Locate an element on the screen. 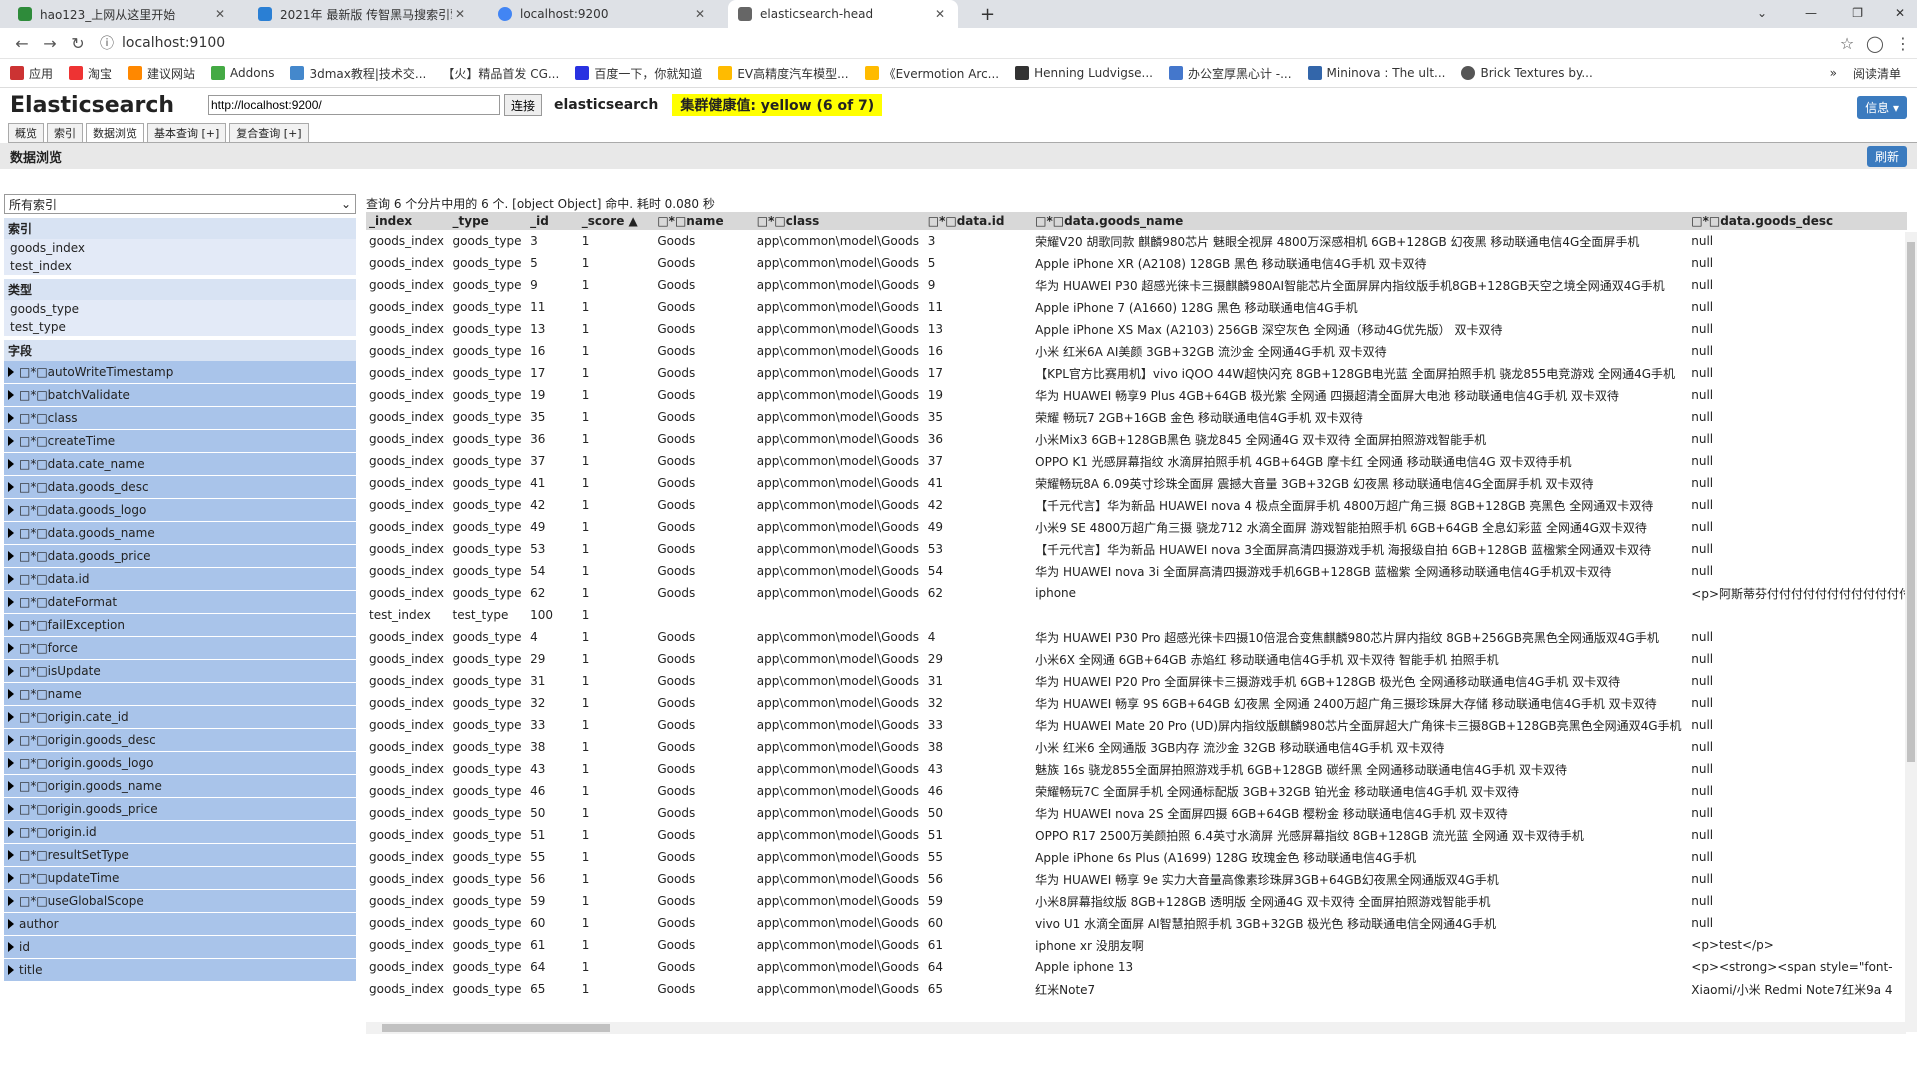  field-item: □*□resultSetType is located at coordinates (180, 855).